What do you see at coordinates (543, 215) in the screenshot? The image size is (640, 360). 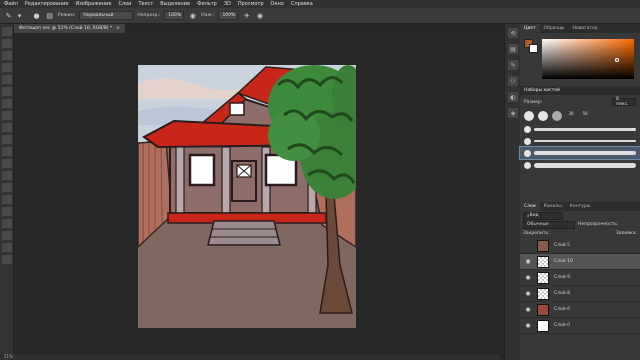 I see `layer-filter-select: ⌕ Вид` at bounding box center [543, 215].